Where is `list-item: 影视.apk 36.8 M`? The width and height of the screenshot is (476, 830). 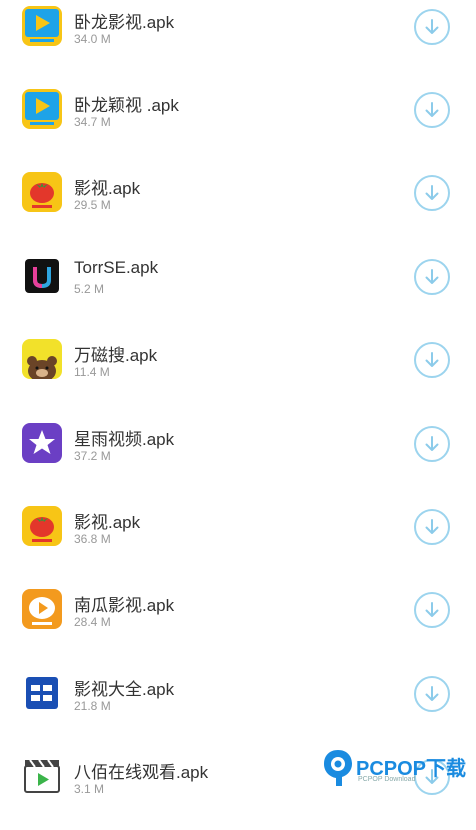 list-item: 影视.apk 36.8 M is located at coordinates (238, 540).